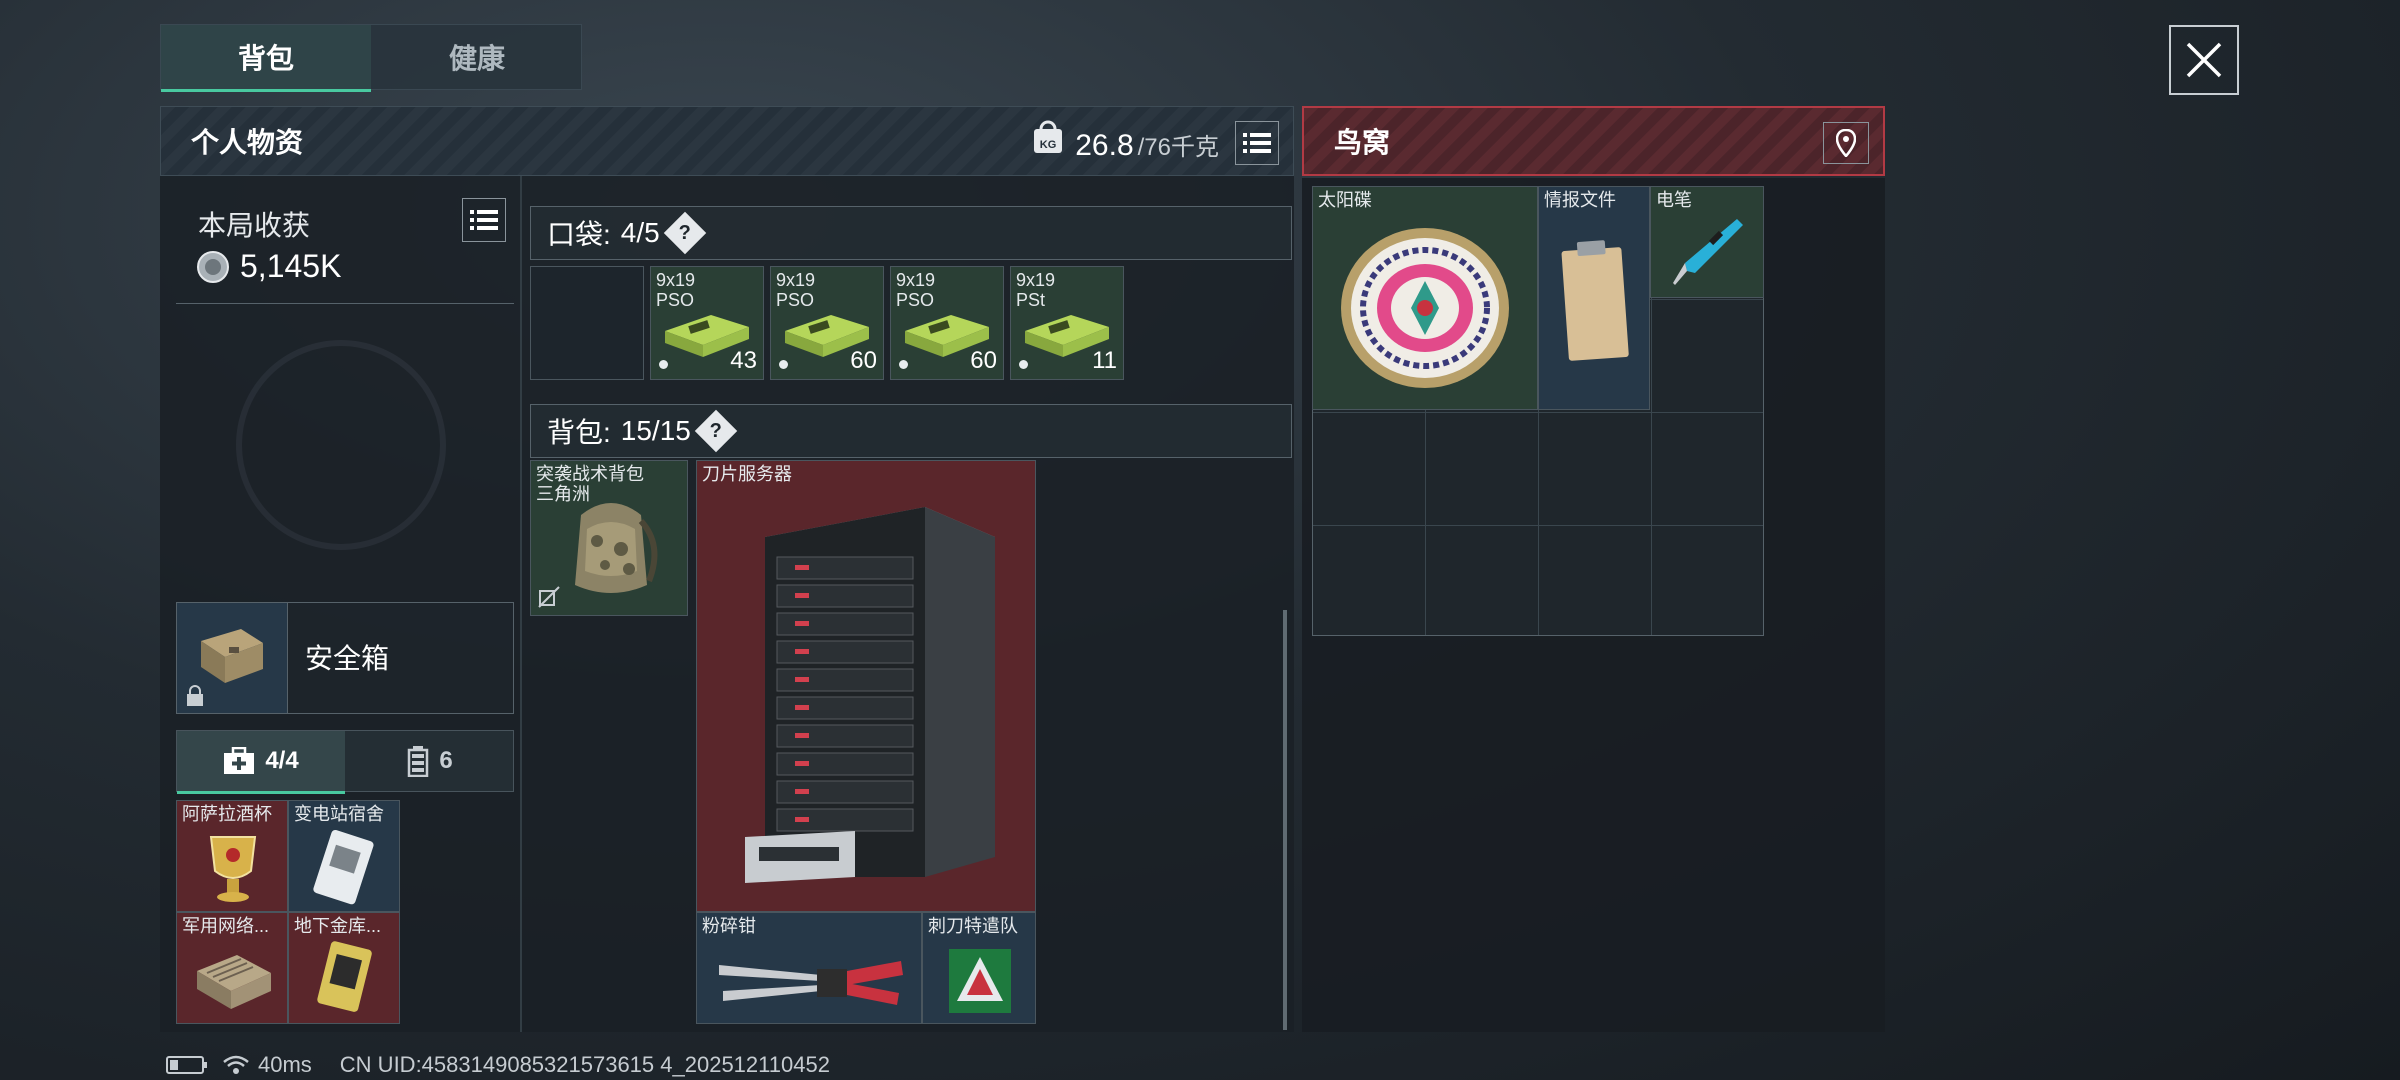 This screenshot has width=2400, height=1080. What do you see at coordinates (285, 1064) in the screenshot?
I see `ping-readout: 40ms` at bounding box center [285, 1064].